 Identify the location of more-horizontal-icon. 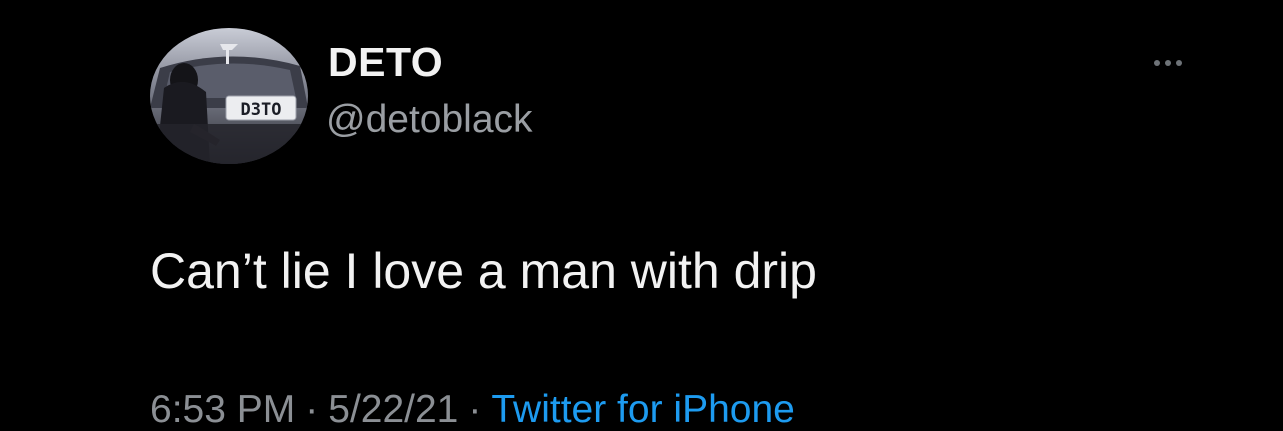
(1157, 63).